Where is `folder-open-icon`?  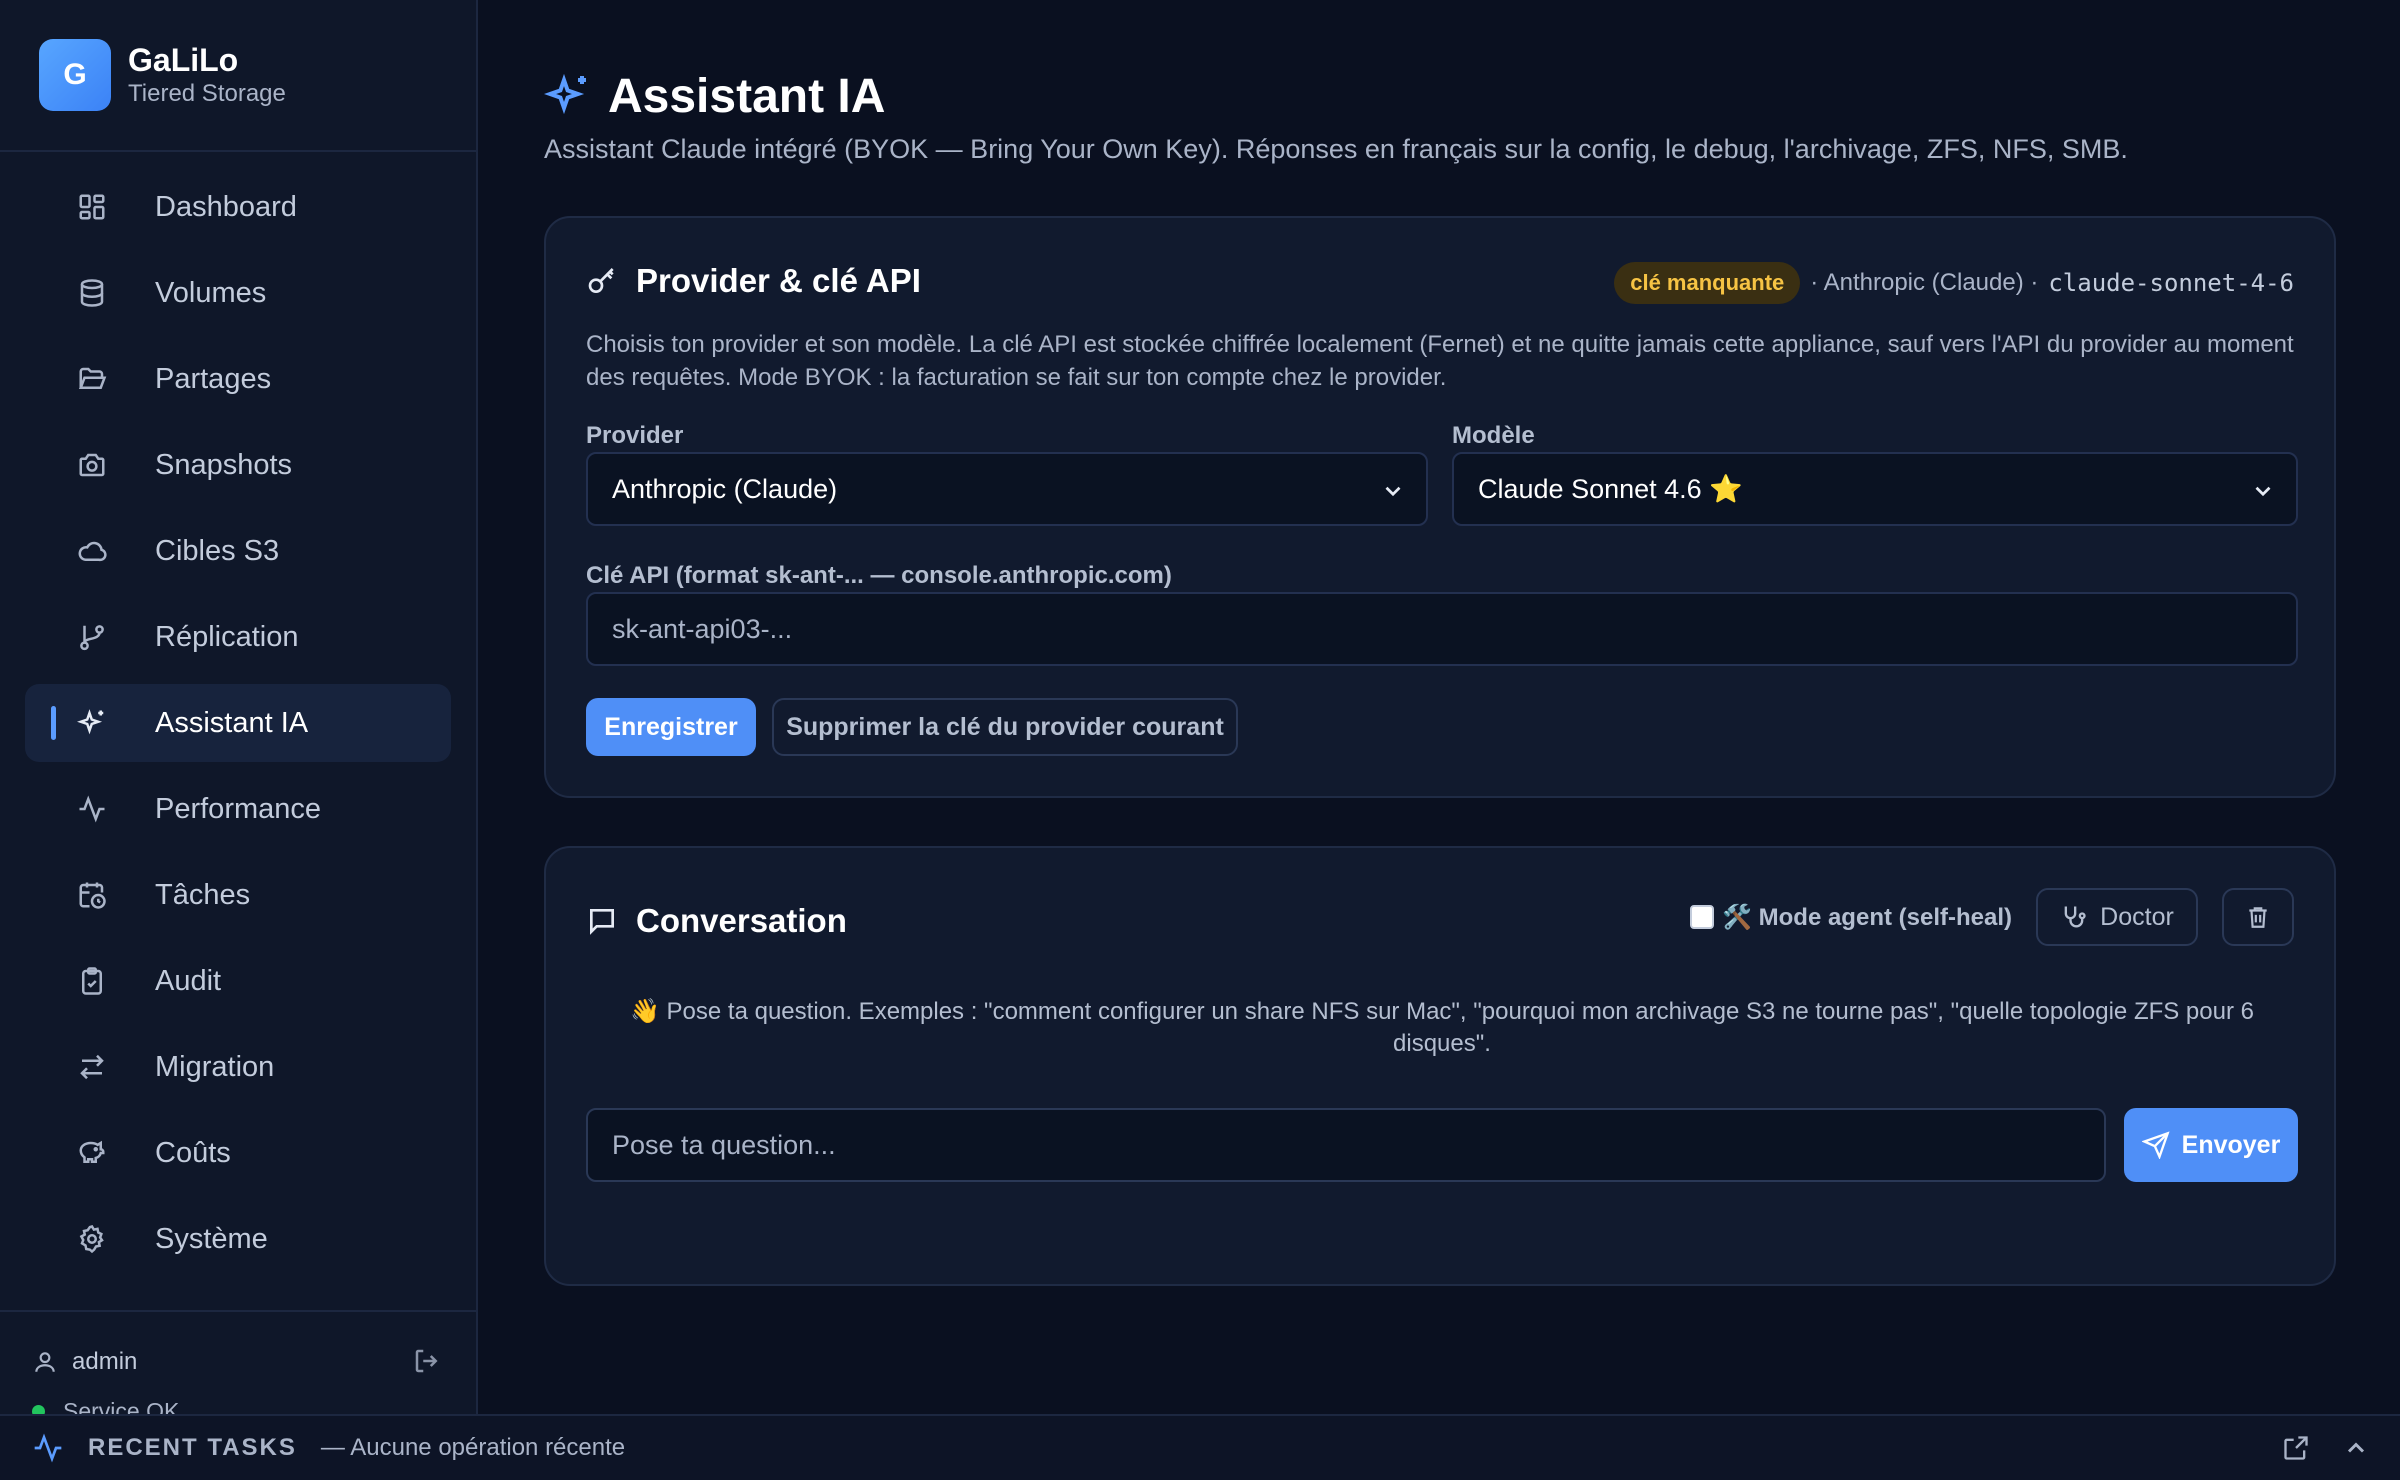 folder-open-icon is located at coordinates (92, 378).